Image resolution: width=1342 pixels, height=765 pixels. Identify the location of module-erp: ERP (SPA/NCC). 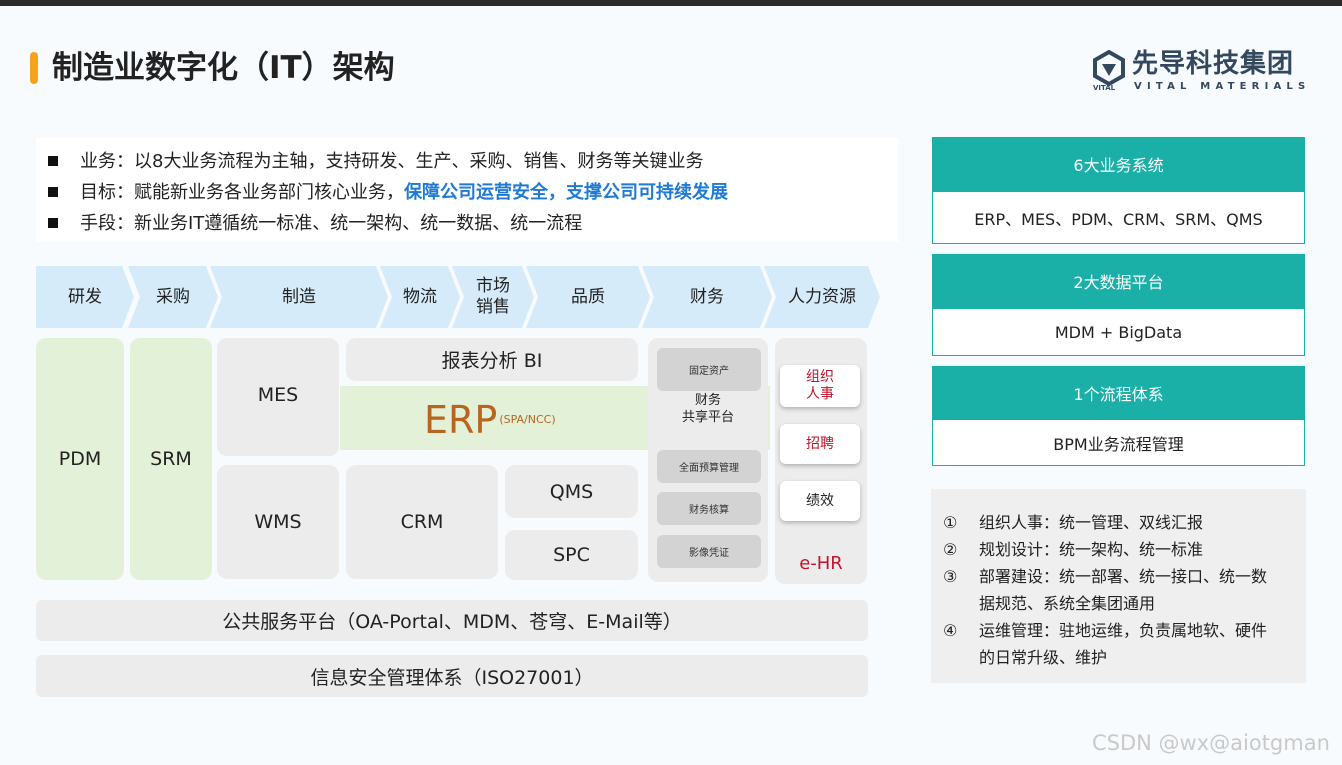
(490, 420).